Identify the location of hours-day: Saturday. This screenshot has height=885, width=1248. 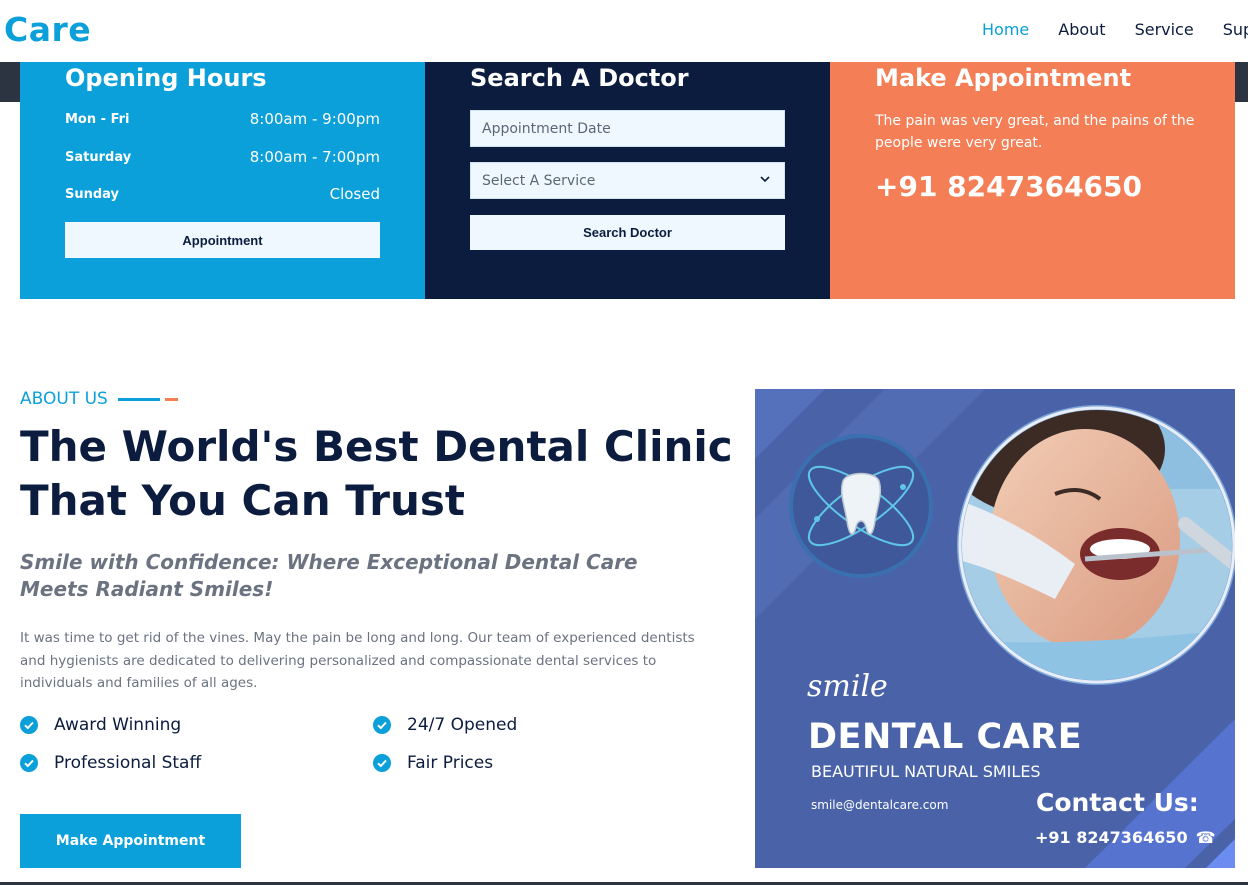
(98, 157).